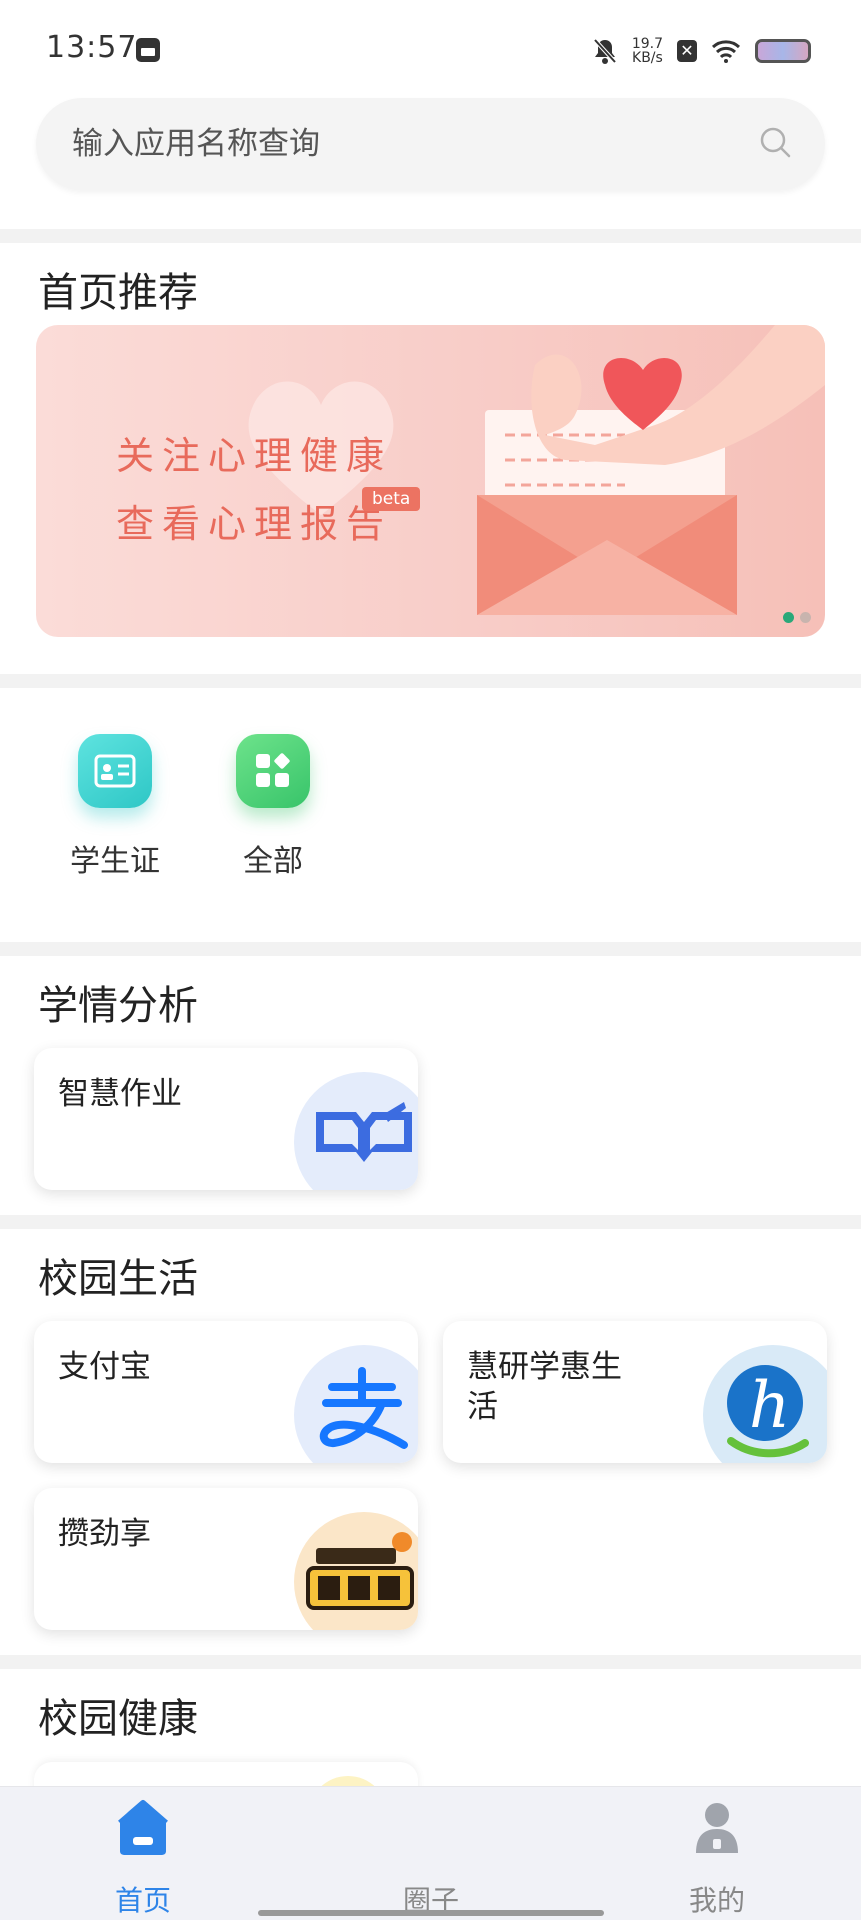 The height and width of the screenshot is (1920, 861). Describe the element at coordinates (148, 50) in the screenshot. I see `notification-icon` at that location.